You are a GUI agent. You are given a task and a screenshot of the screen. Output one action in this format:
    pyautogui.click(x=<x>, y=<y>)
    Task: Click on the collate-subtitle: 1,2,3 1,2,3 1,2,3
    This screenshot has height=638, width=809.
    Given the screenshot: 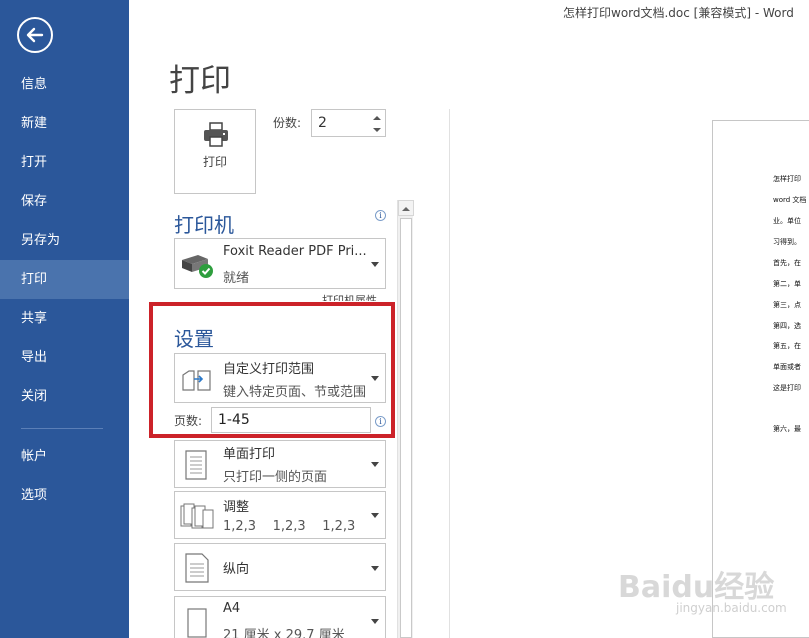 What is the action you would take?
    pyautogui.click(x=289, y=526)
    